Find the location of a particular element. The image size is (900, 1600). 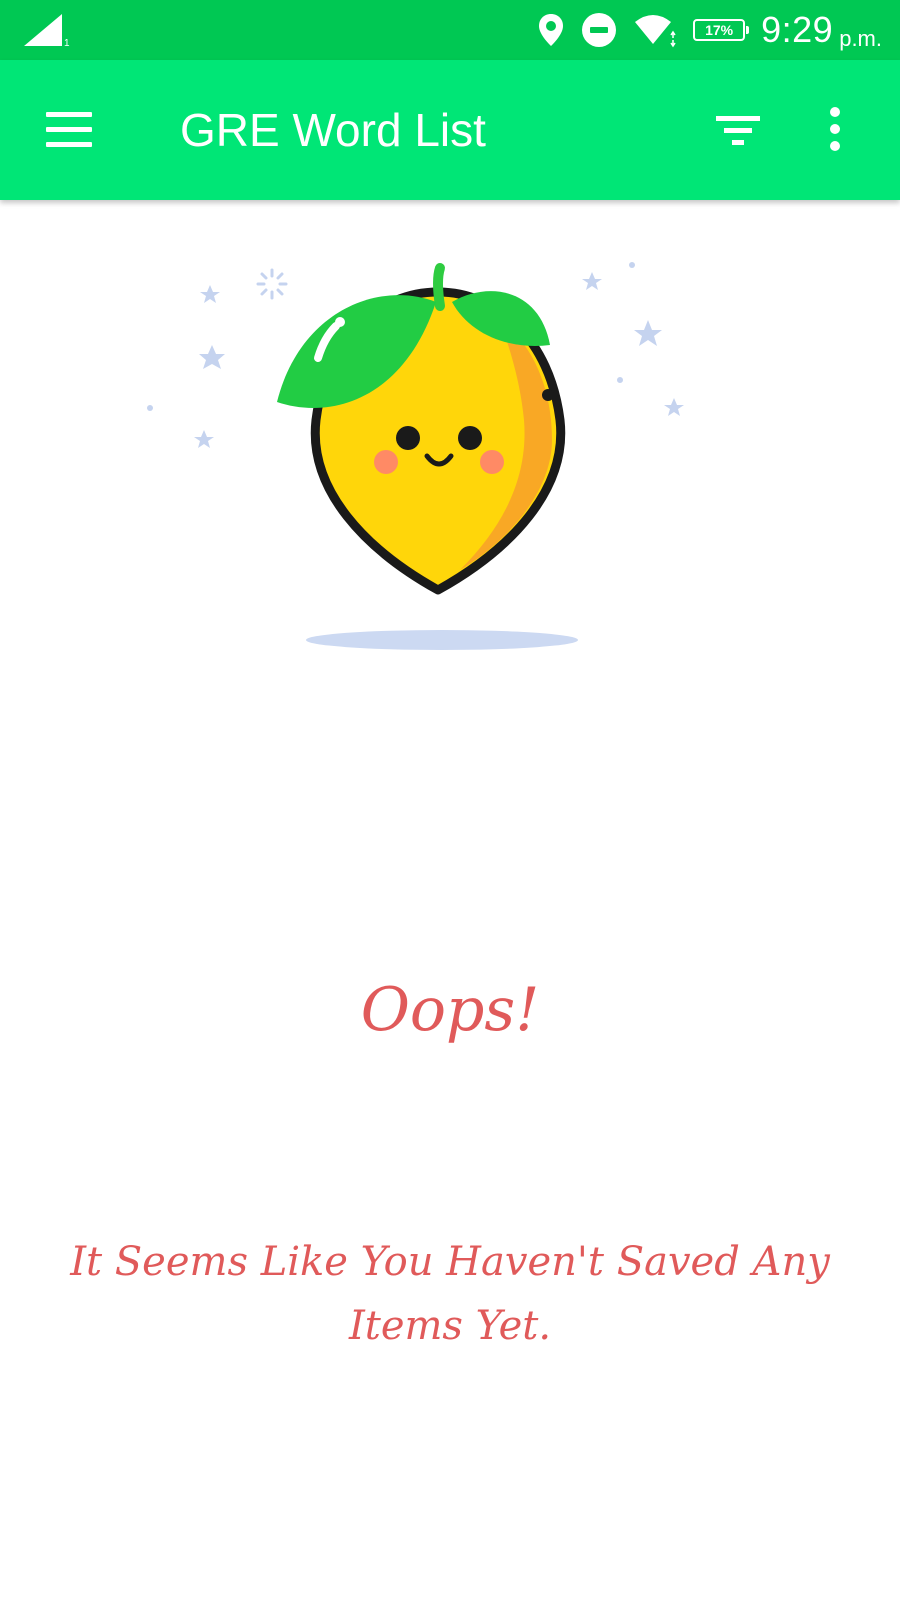

lemon-icon is located at coordinates (415, 456).